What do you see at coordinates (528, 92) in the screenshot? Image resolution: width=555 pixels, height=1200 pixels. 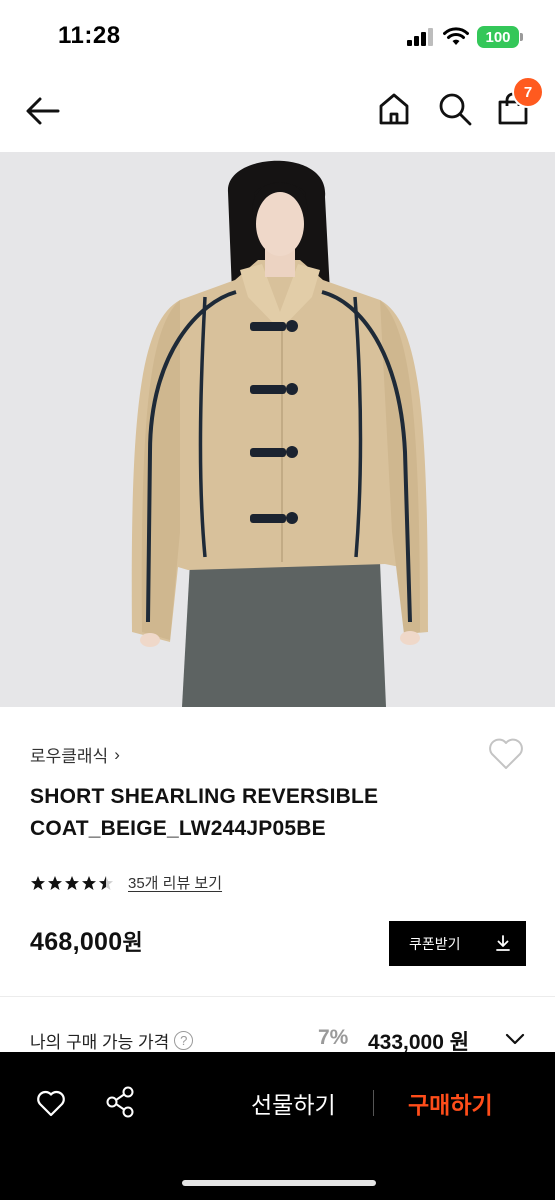 I see `cart-count-badge: 7` at bounding box center [528, 92].